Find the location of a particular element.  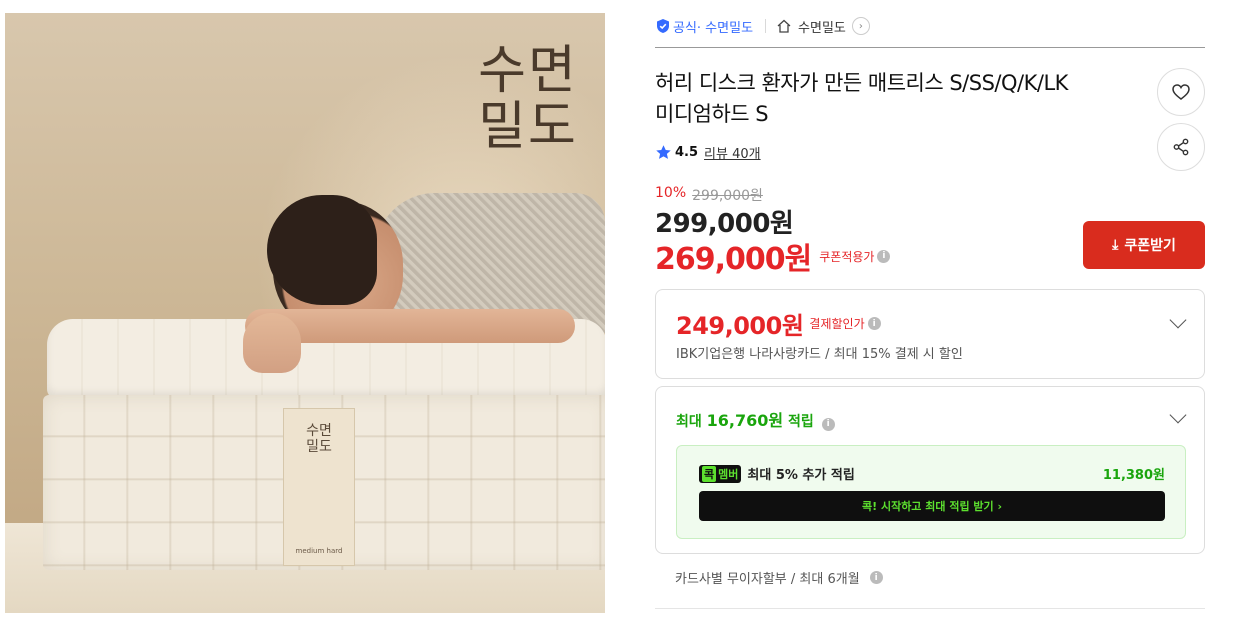

product-title-line: 미디엄하드 S is located at coordinates (712, 114).